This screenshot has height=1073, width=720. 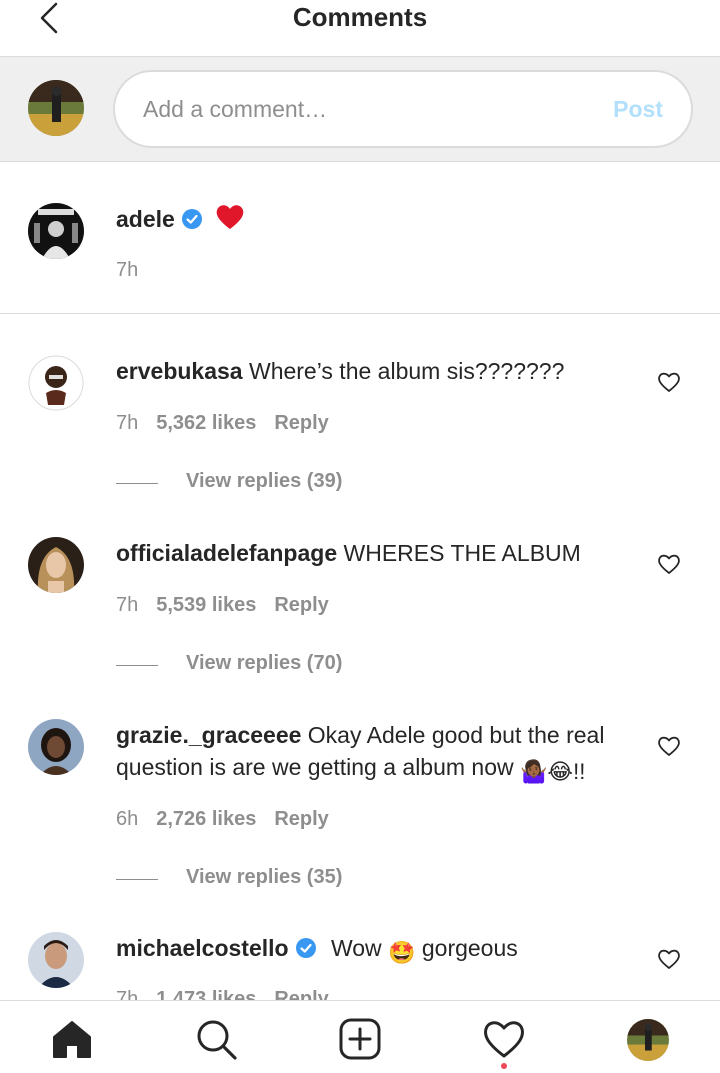 I want to click on likes-count: 1,473 likes, so click(x=206, y=994).